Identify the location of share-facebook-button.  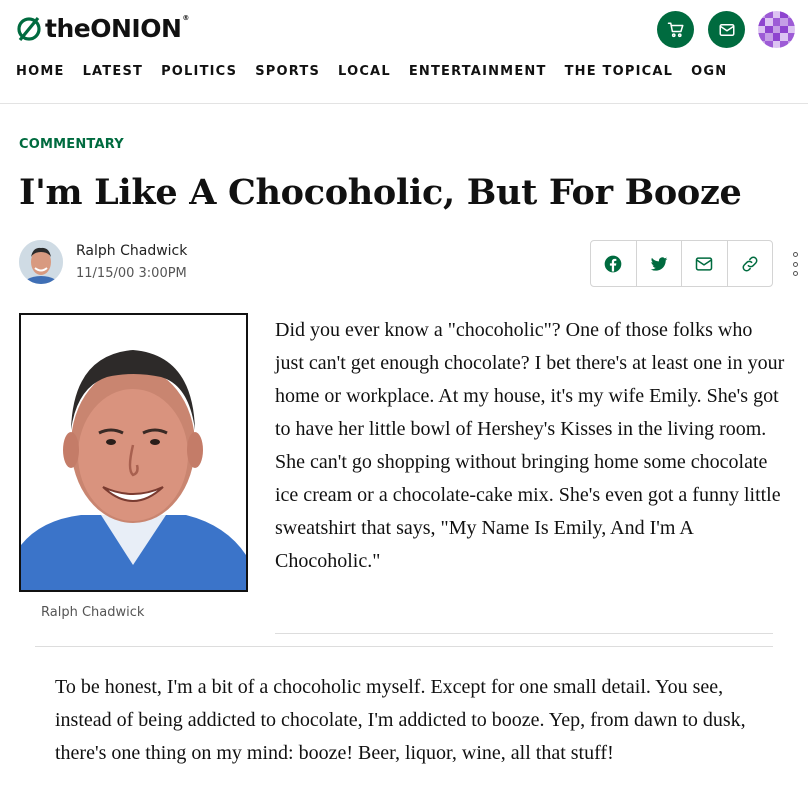
(614, 263).